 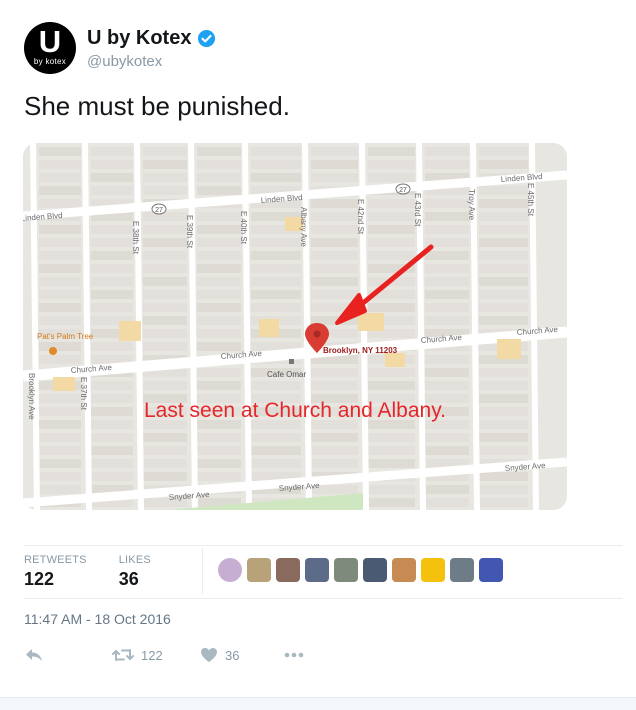 I want to click on liker-avatars, so click(x=363, y=570).